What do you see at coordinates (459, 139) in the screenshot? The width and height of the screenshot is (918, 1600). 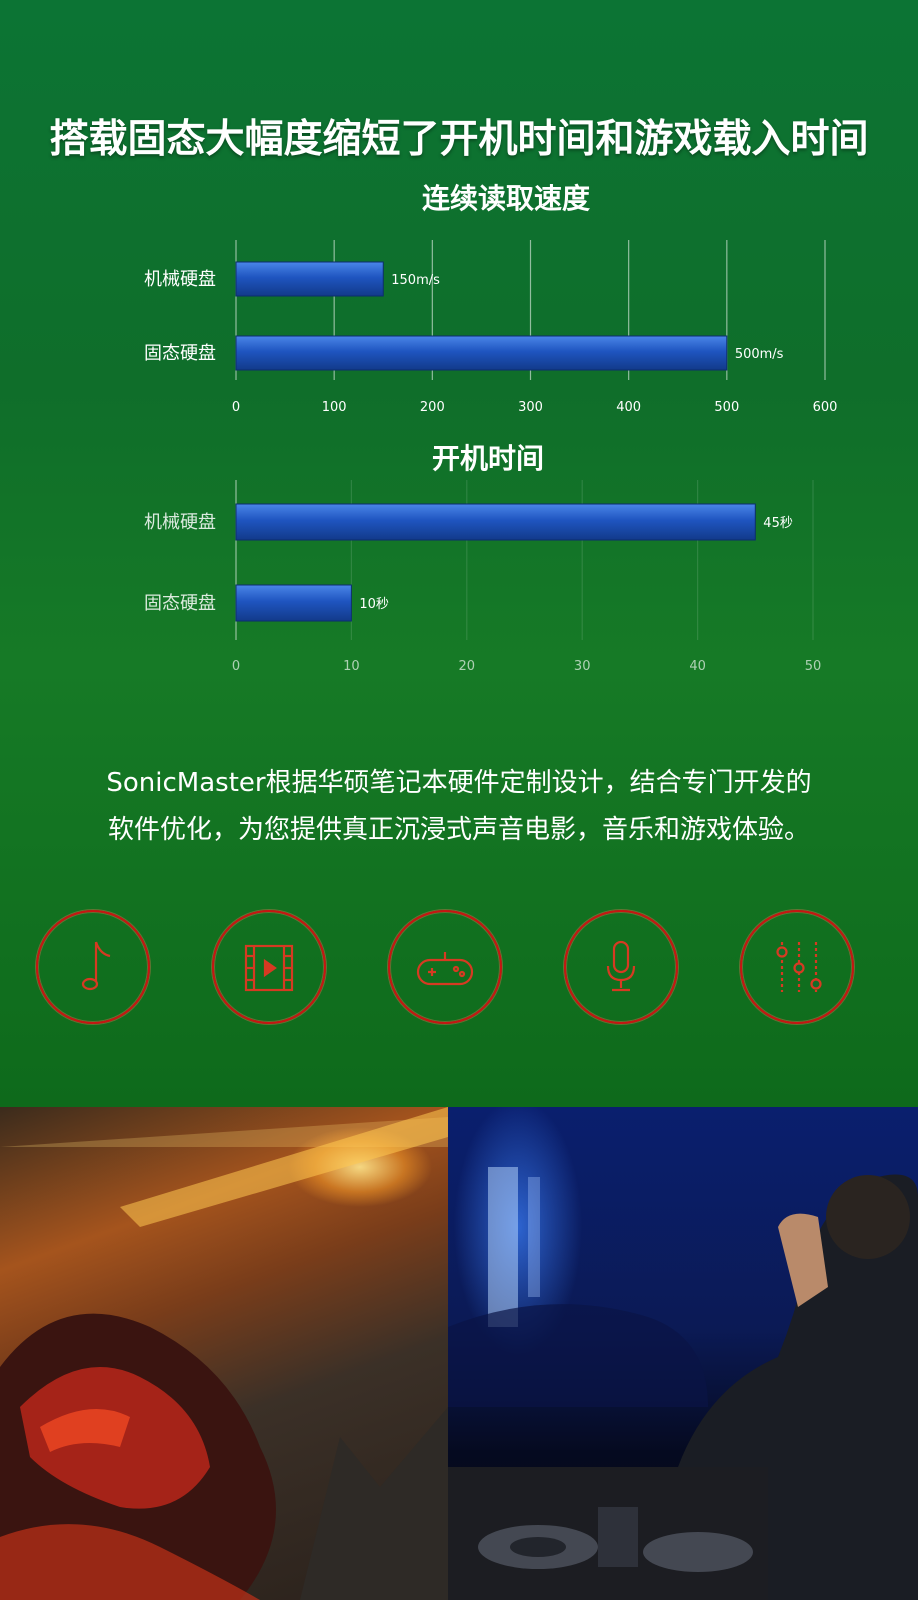 I see `page-headline: 搭载固态大幅度缩短了开机时间和游戏载入时间` at bounding box center [459, 139].